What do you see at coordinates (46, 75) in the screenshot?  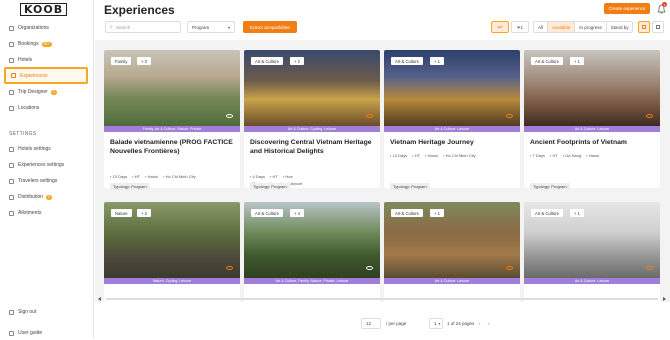 I see `sidebar-item-experiences: Experiences` at bounding box center [46, 75].